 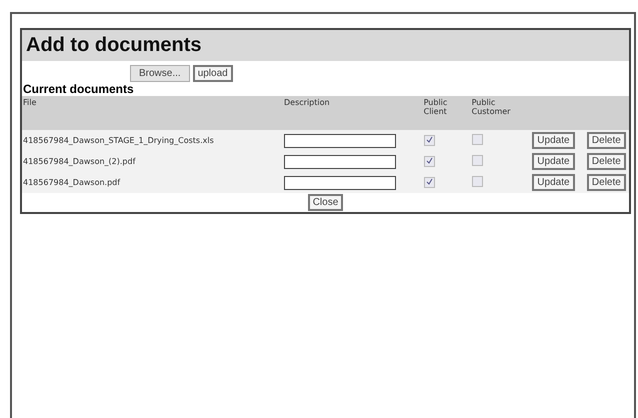 I want to click on column-header: Public Client, so click(x=436, y=107).